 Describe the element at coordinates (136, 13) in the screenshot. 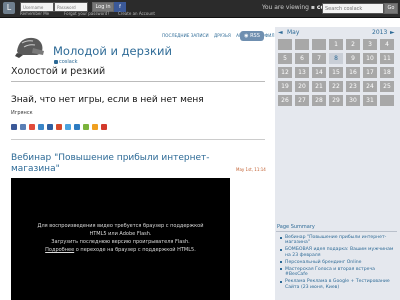

I see `create-account-link: Create an Account` at that location.